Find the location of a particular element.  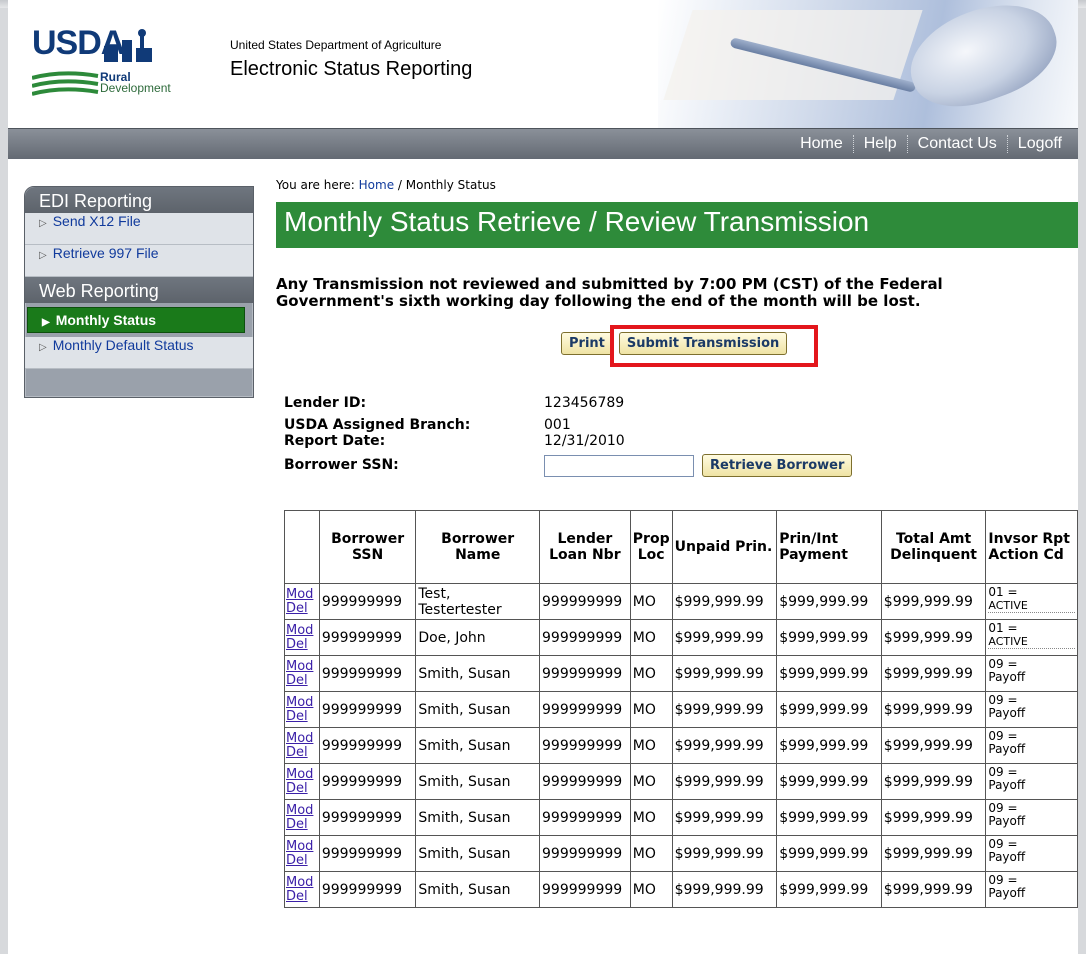

col-header-unpaid: Unpaid Prin. is located at coordinates (724, 547).